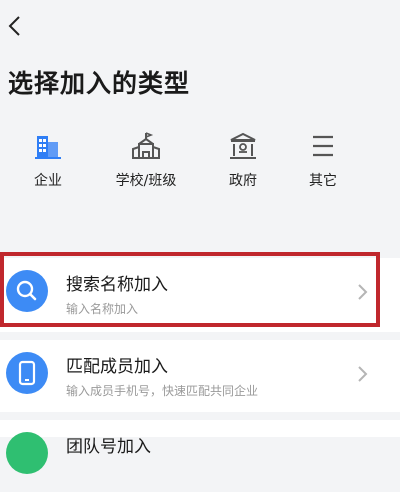  What do you see at coordinates (243, 165) in the screenshot?
I see `type-government: 政府` at bounding box center [243, 165].